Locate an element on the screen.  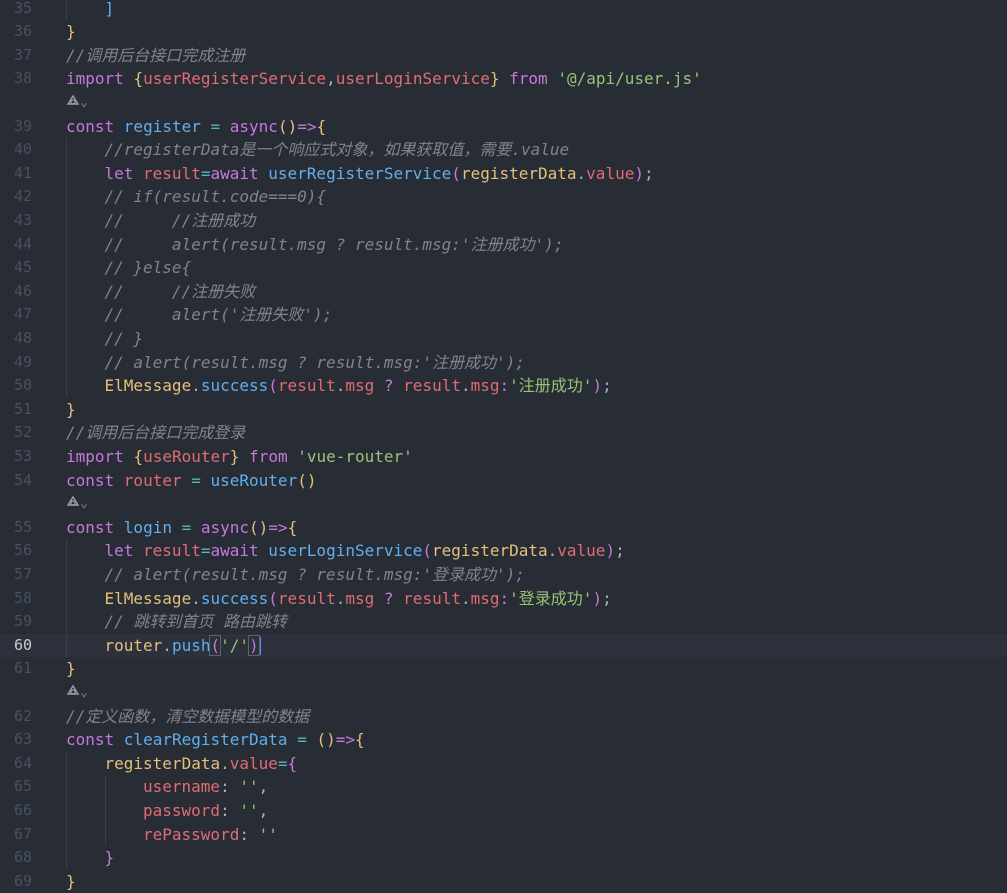
line-number: 36 is located at coordinates (22, 31).